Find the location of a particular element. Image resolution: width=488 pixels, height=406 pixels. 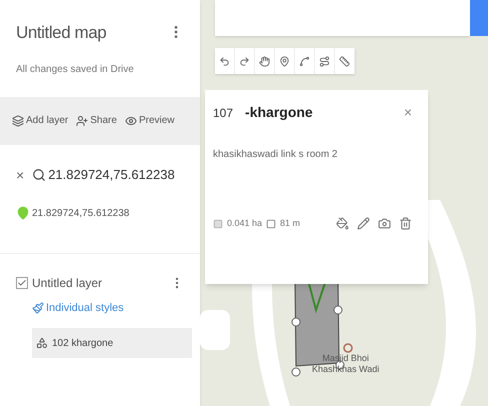

feature-label: 102 khargone is located at coordinates (83, 343).